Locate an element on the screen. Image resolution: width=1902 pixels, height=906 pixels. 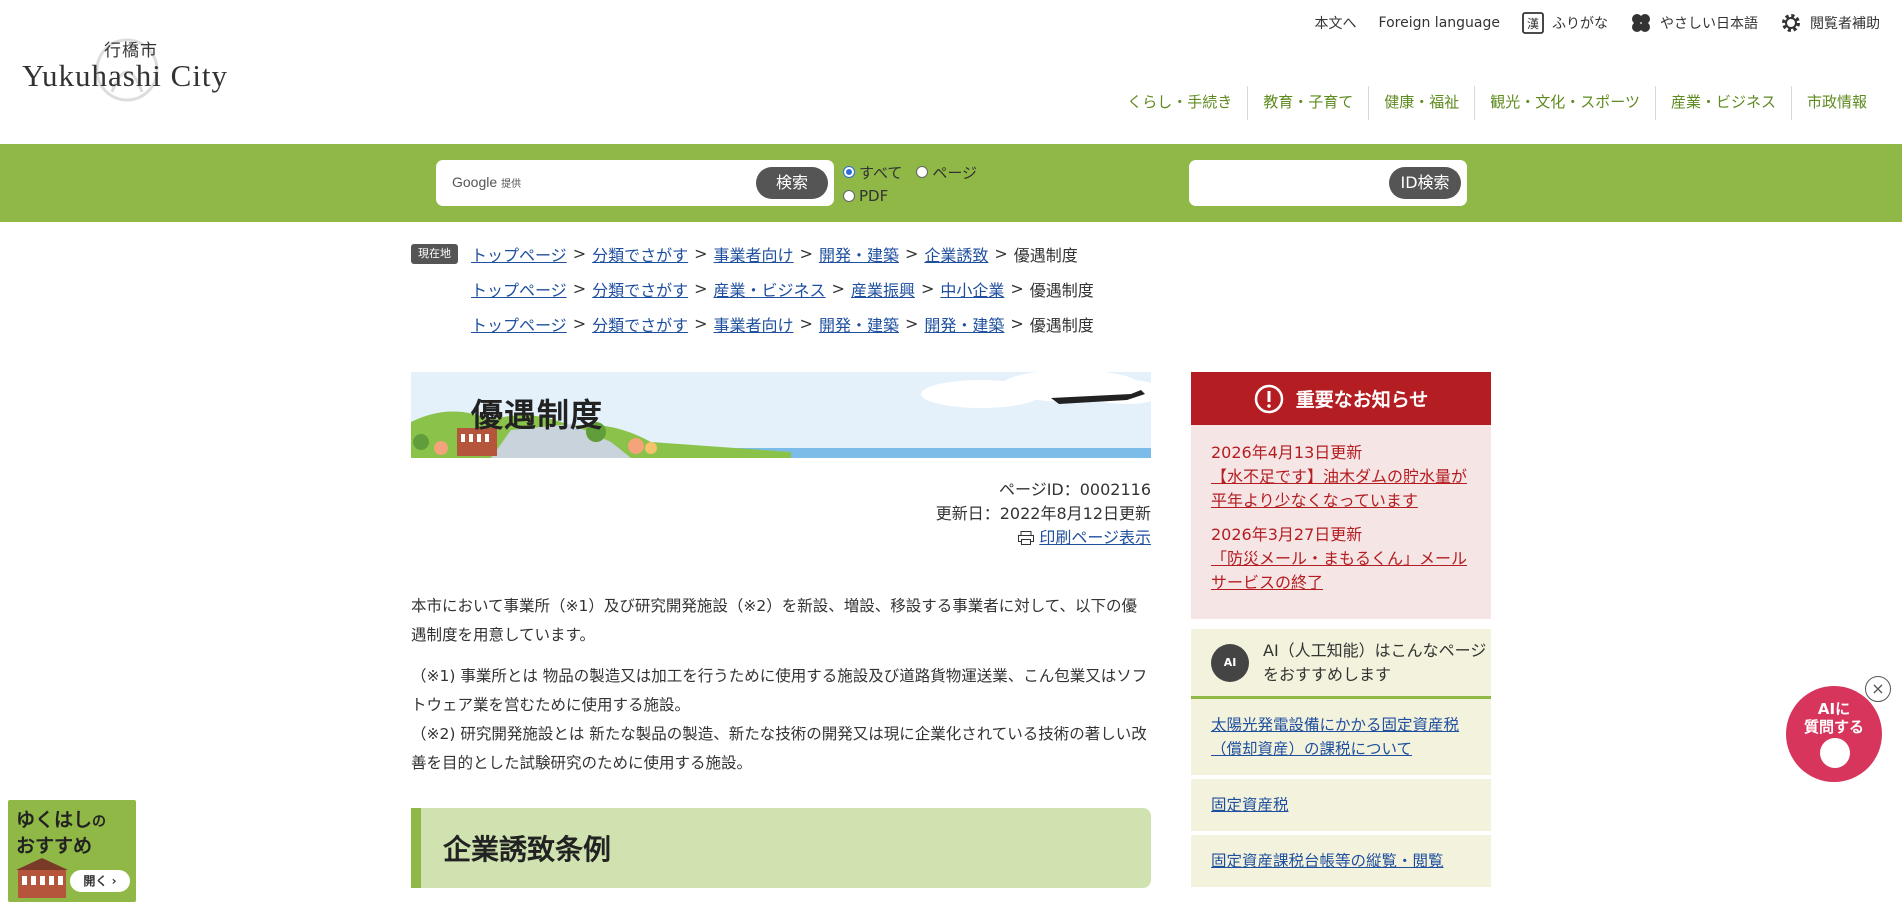
site-logo: 行橋市 Yukuhashi City is located at coordinates (132, 67).